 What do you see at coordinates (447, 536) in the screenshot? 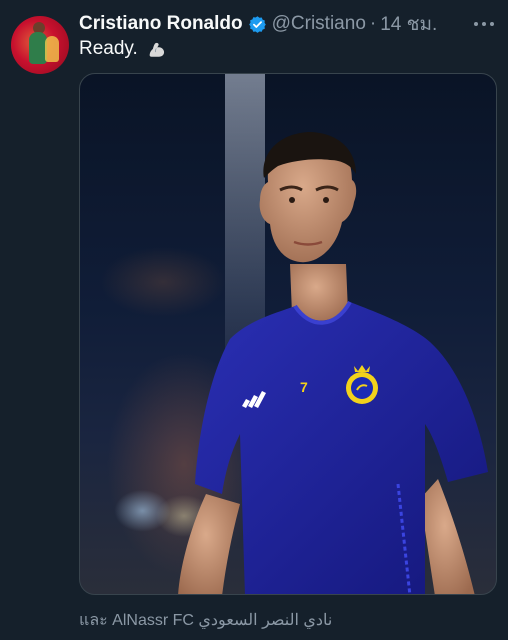
I see `right-arm` at bounding box center [447, 536].